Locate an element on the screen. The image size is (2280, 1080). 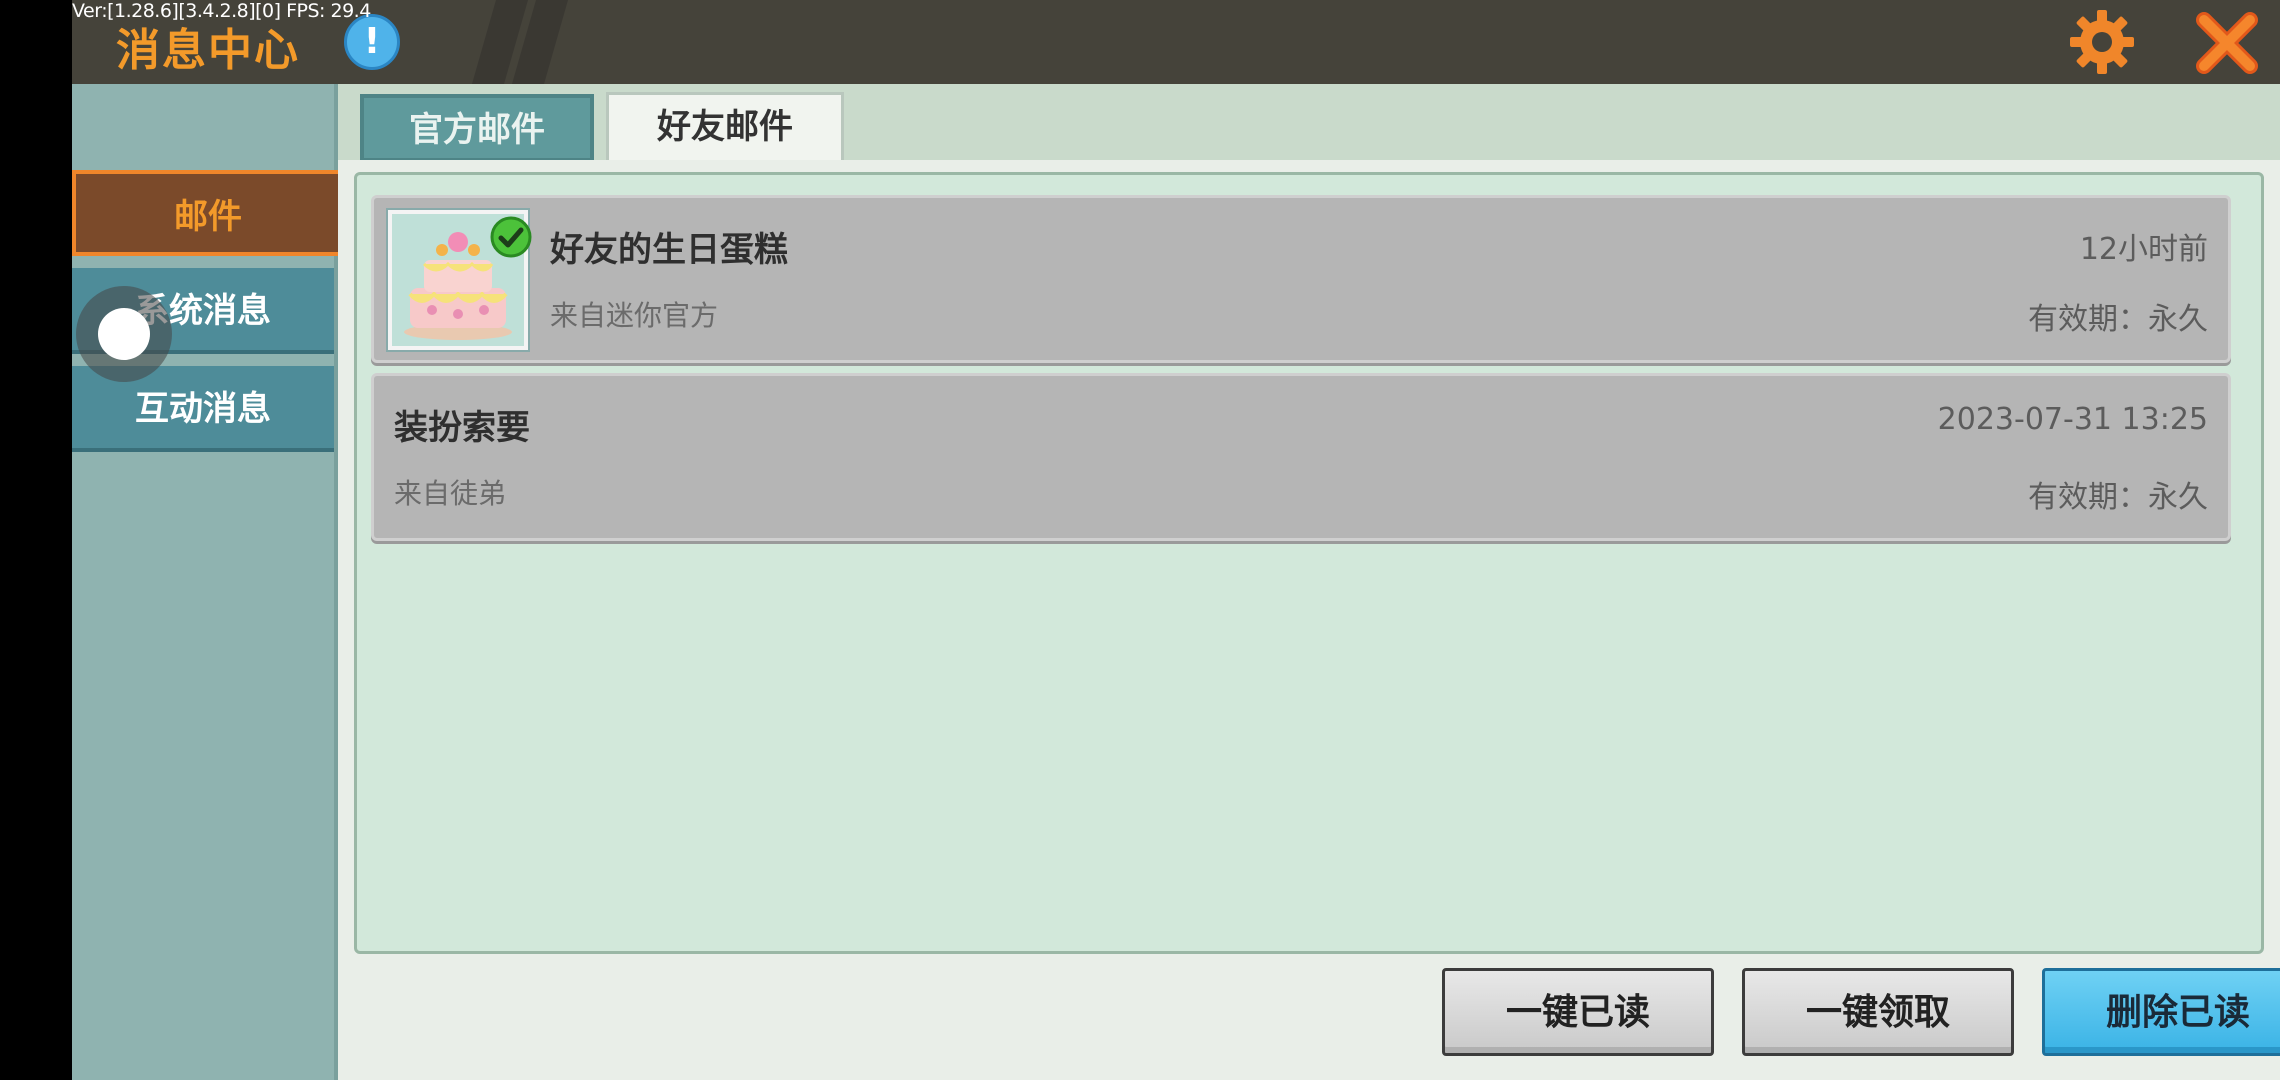
page-title: 消息中心 is located at coordinates (208, 50).